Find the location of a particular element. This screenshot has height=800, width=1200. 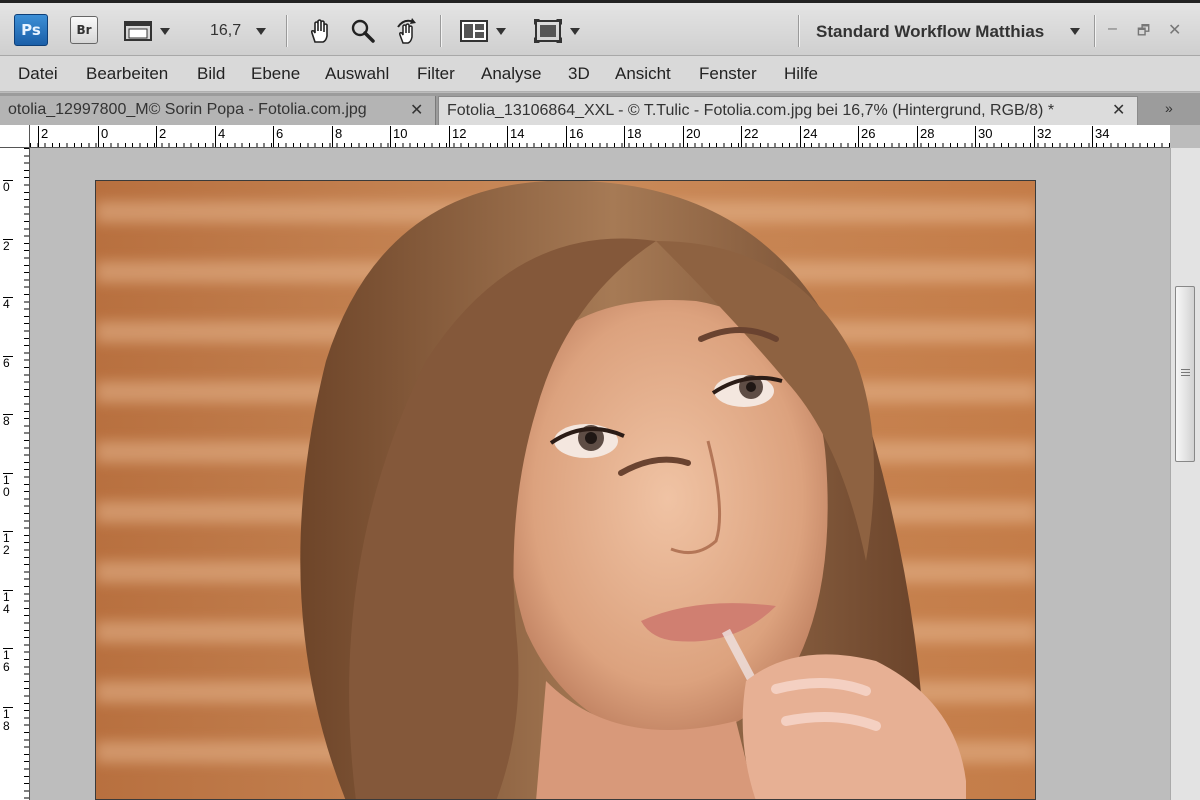

menu-analyse: Analyse is located at coordinates (511, 74).